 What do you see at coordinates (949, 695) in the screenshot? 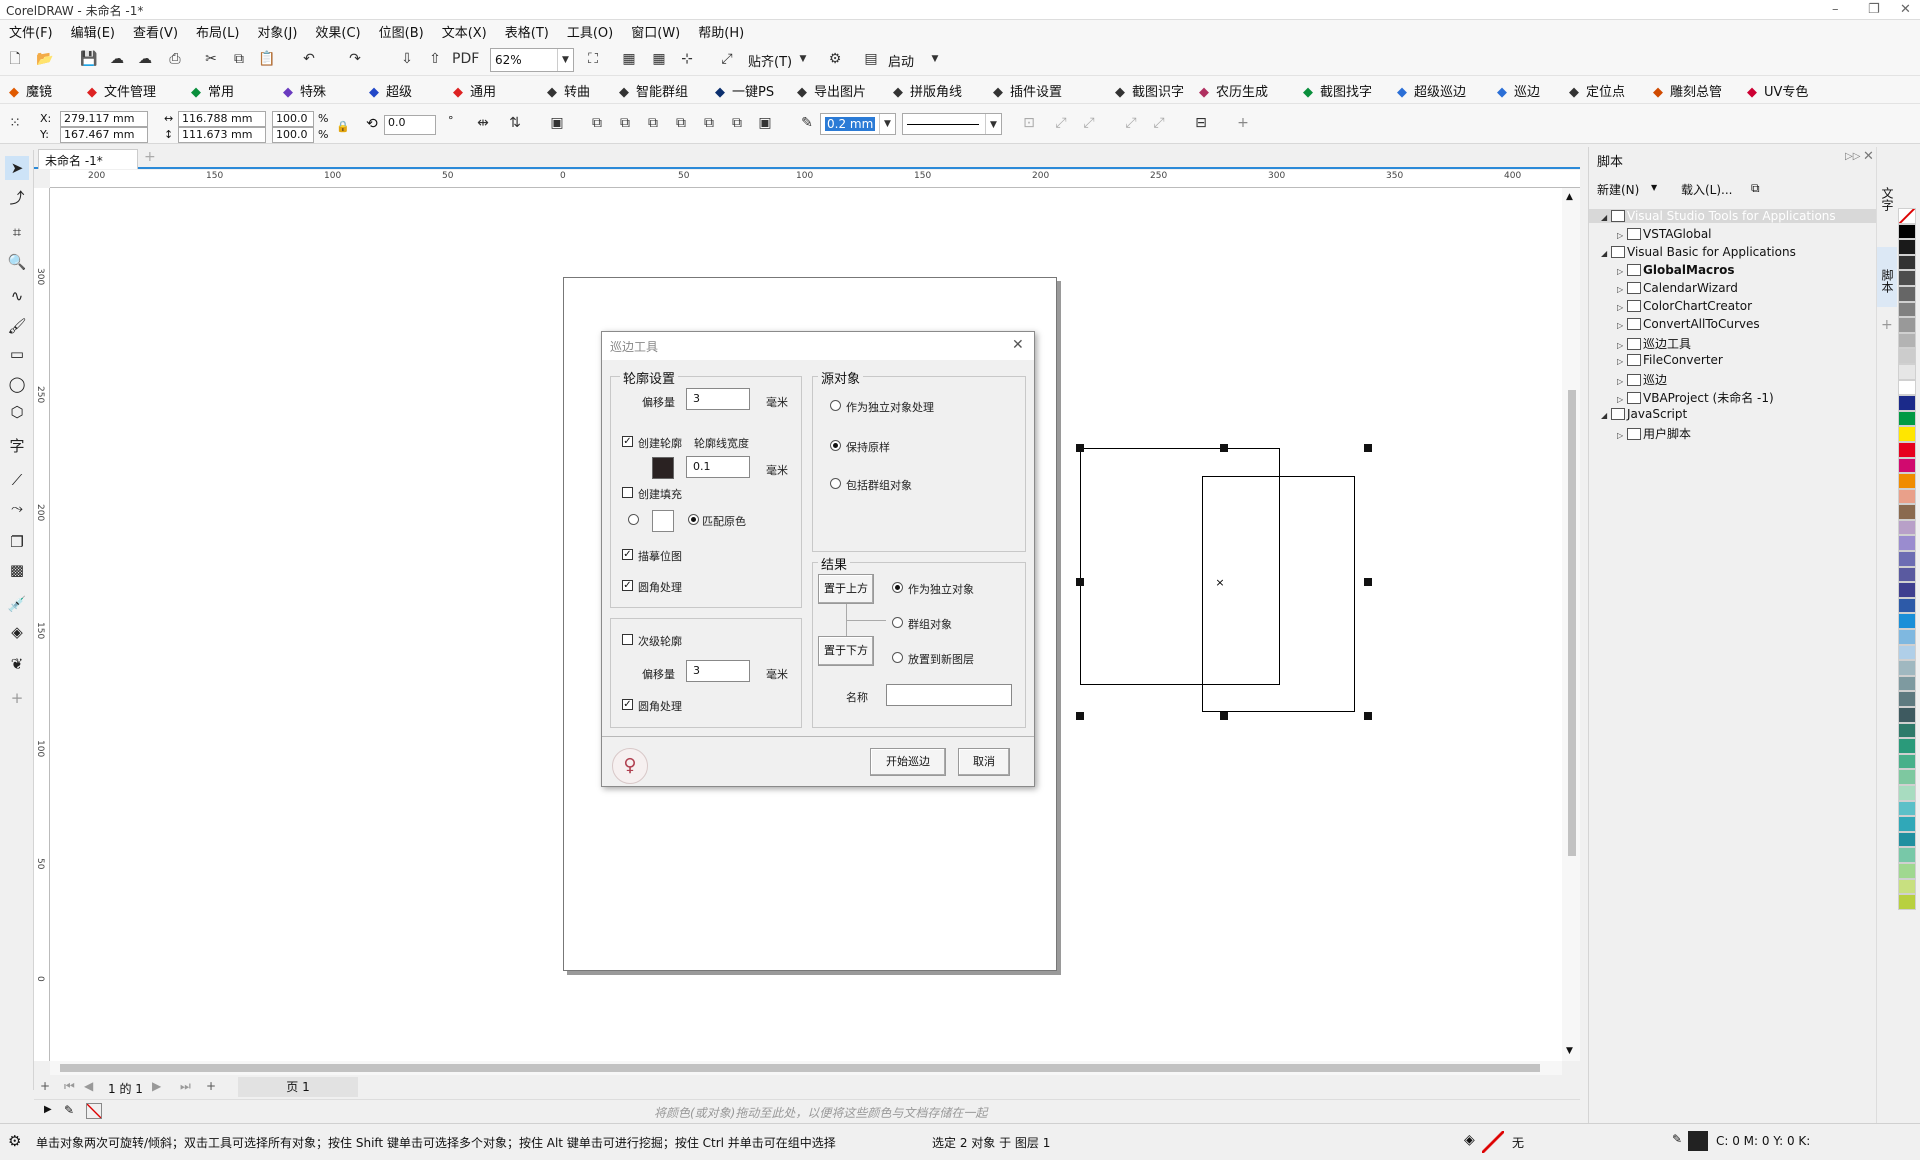
I see `name-input` at bounding box center [949, 695].